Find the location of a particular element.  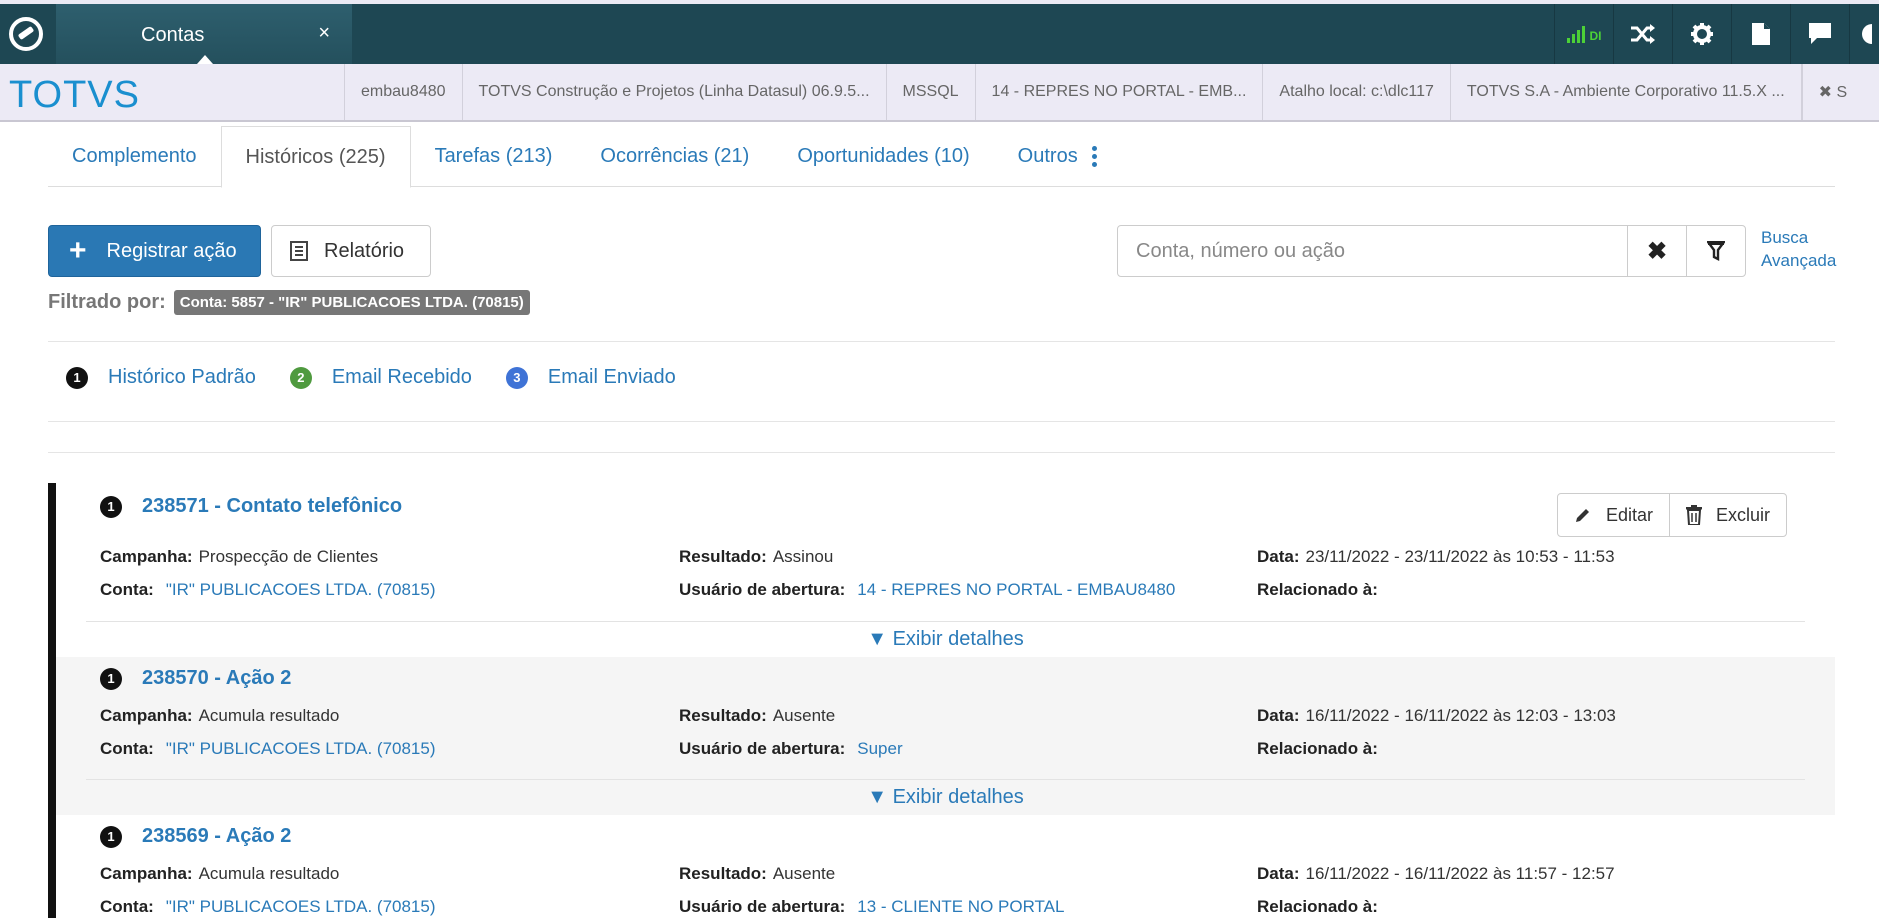

brand-logo: TOTVS is located at coordinates (74, 95).